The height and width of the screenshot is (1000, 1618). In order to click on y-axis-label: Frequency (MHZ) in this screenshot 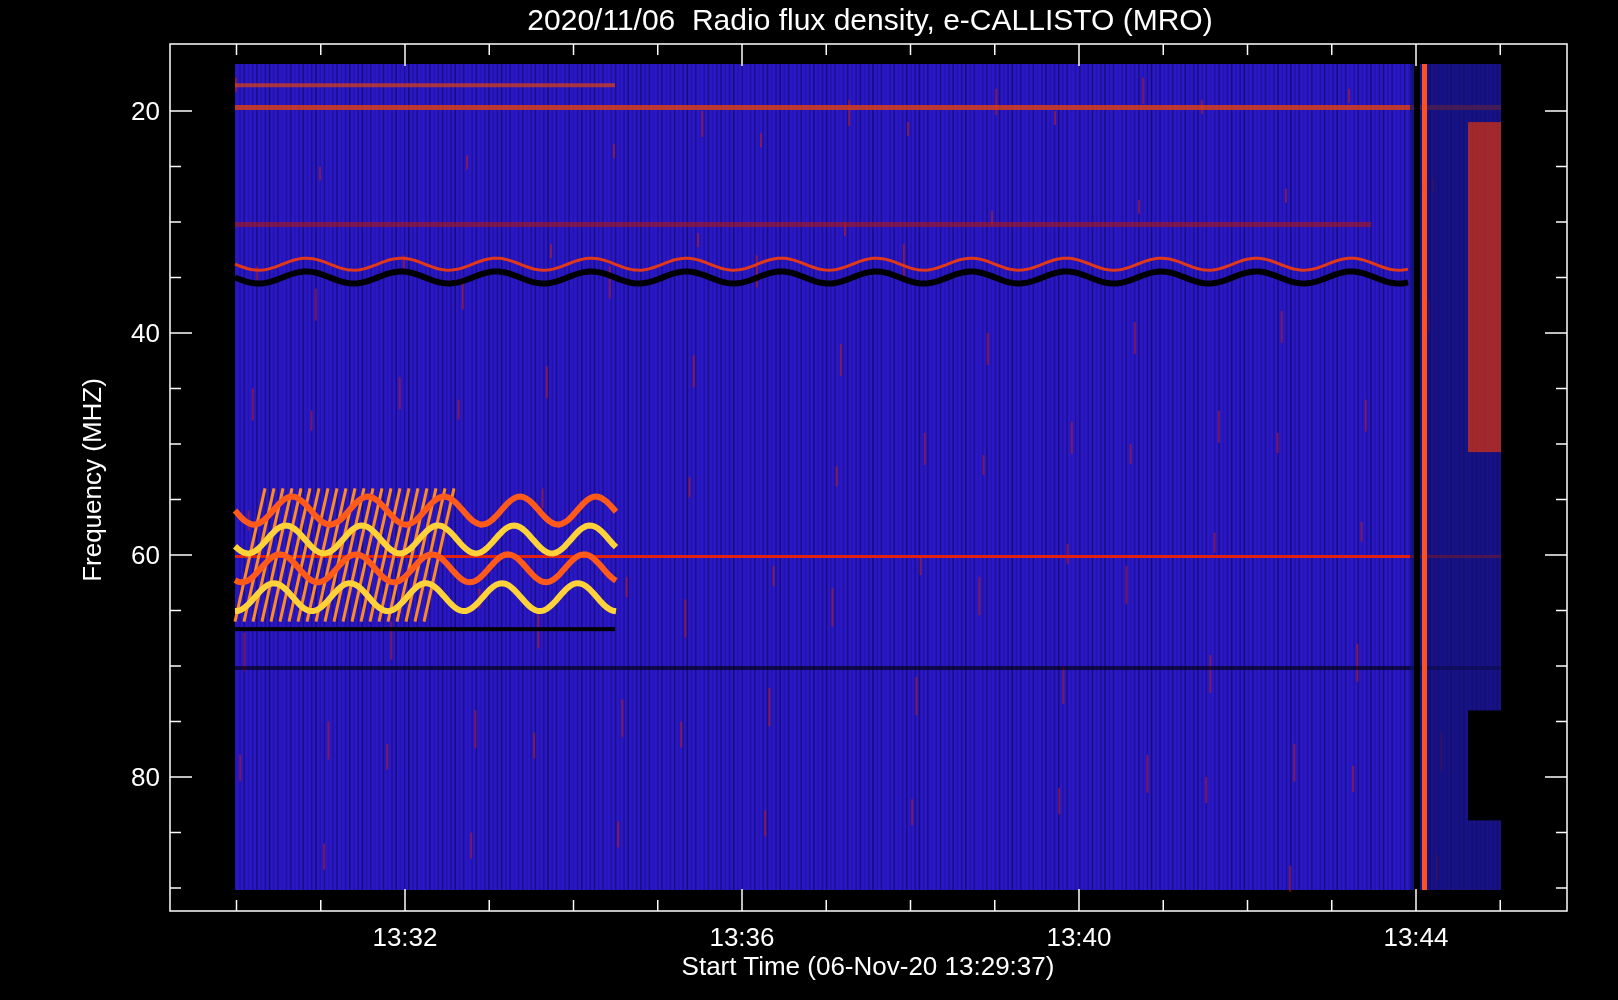, I will do `click(92, 480)`.